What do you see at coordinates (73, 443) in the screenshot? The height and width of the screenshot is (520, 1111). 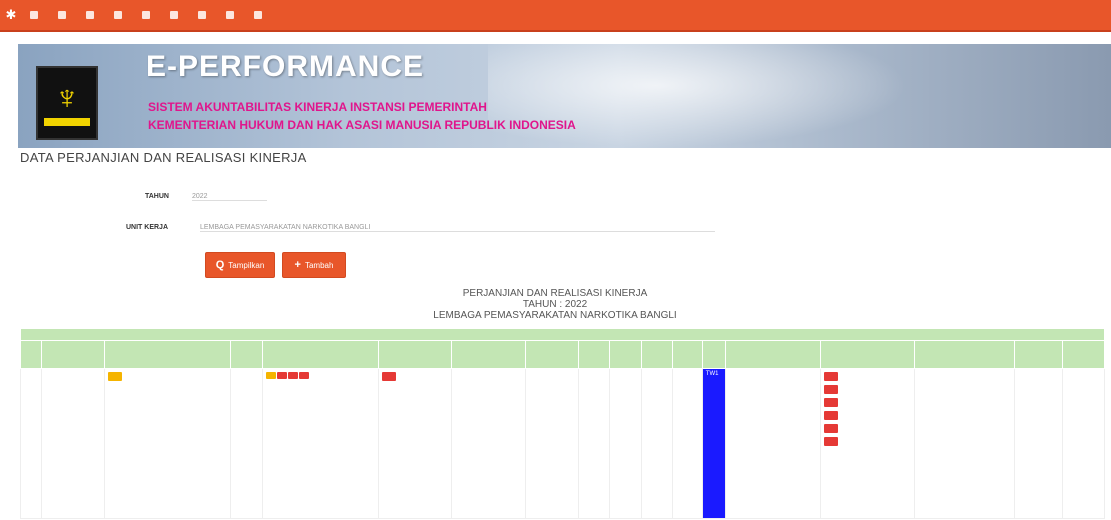 I see `cell-sasaran` at bounding box center [73, 443].